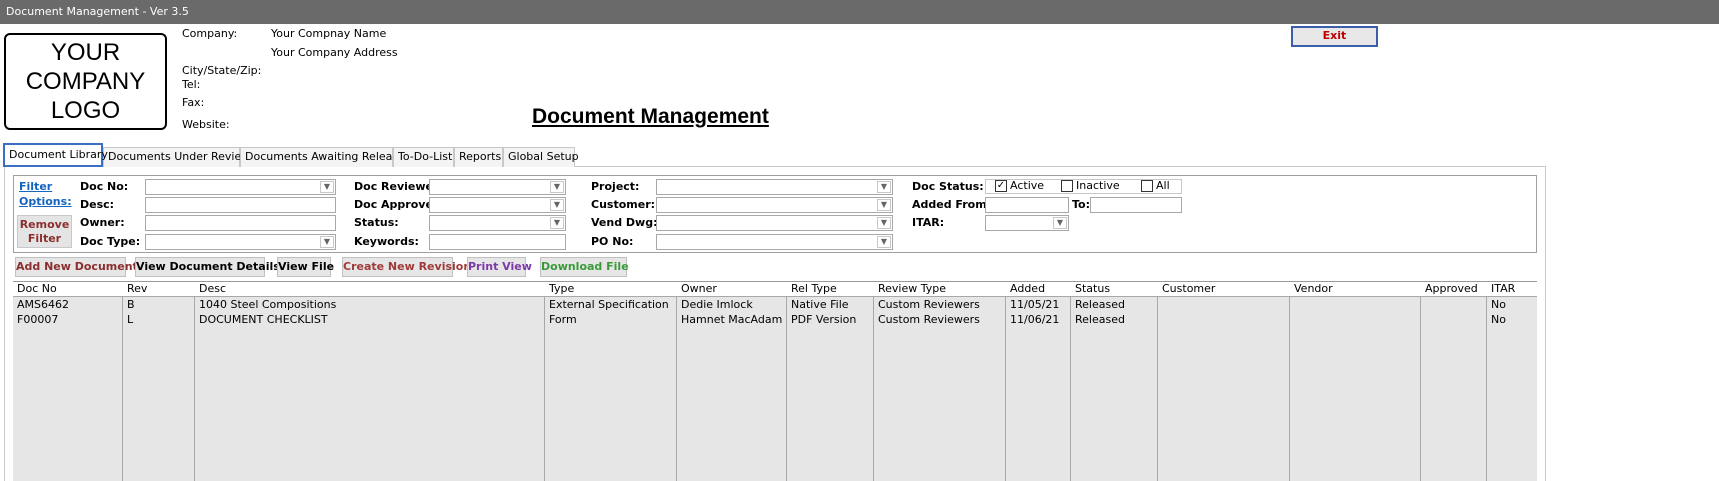 The height and width of the screenshot is (481, 1719). I want to click on keywords-input, so click(497, 242).